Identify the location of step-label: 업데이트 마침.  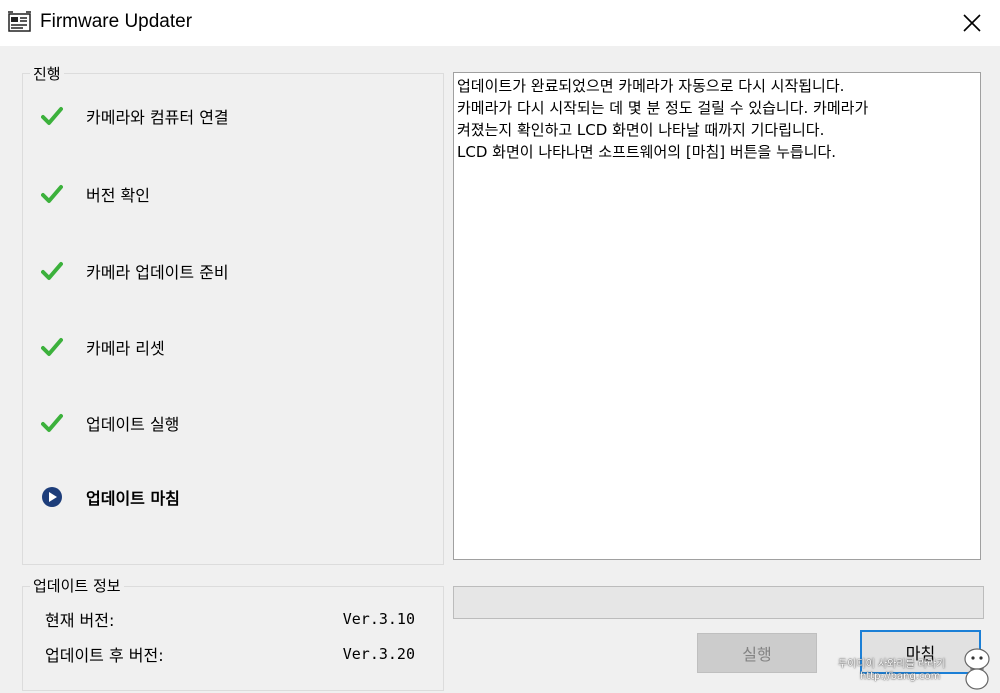
(133, 498).